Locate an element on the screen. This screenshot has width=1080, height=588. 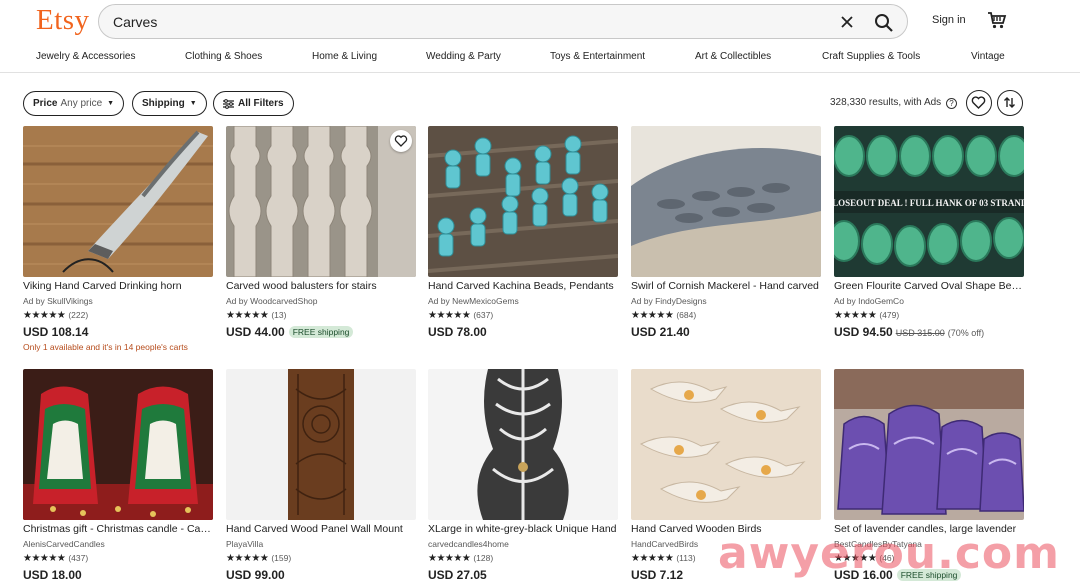
rating: ★★★★★ (13) is located at coordinates (256, 315).